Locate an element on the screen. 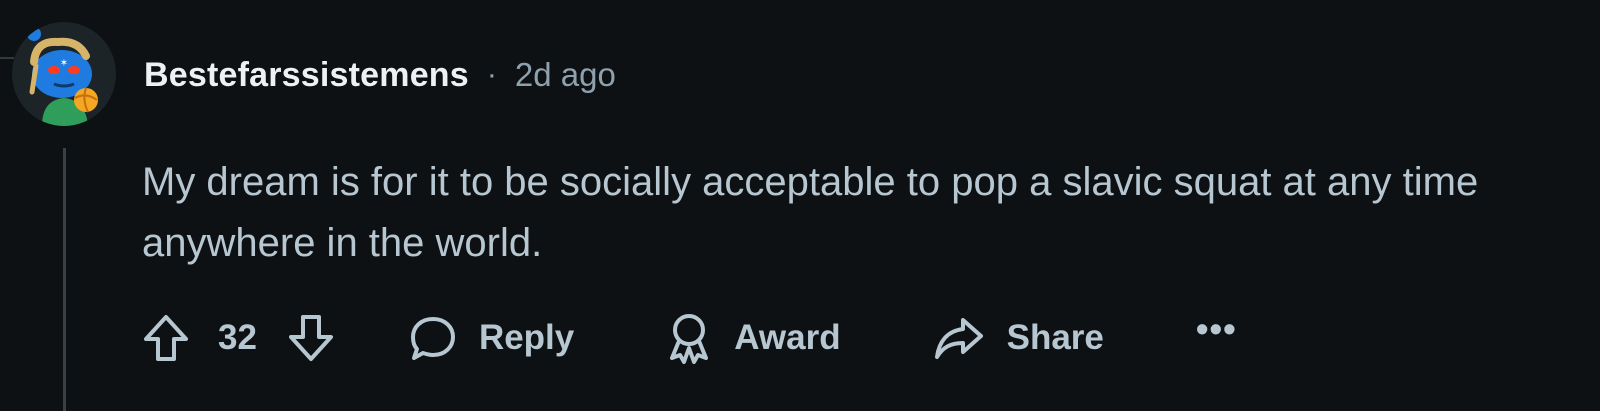  share-button: Share is located at coordinates (1018, 338).